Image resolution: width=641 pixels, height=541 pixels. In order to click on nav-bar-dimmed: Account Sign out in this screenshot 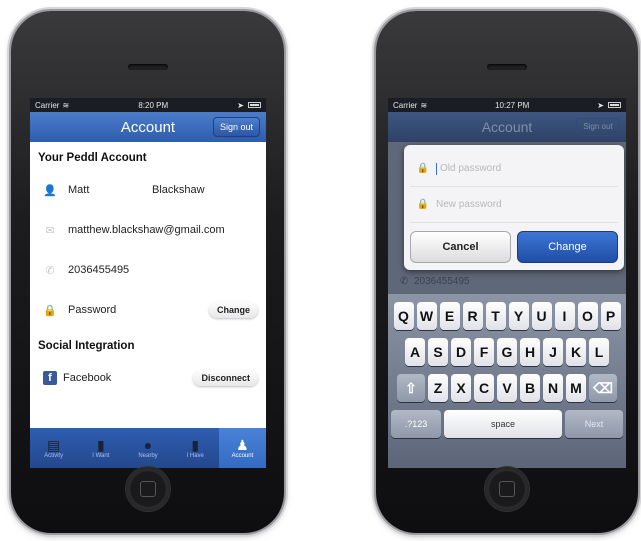, I will do `click(507, 127)`.